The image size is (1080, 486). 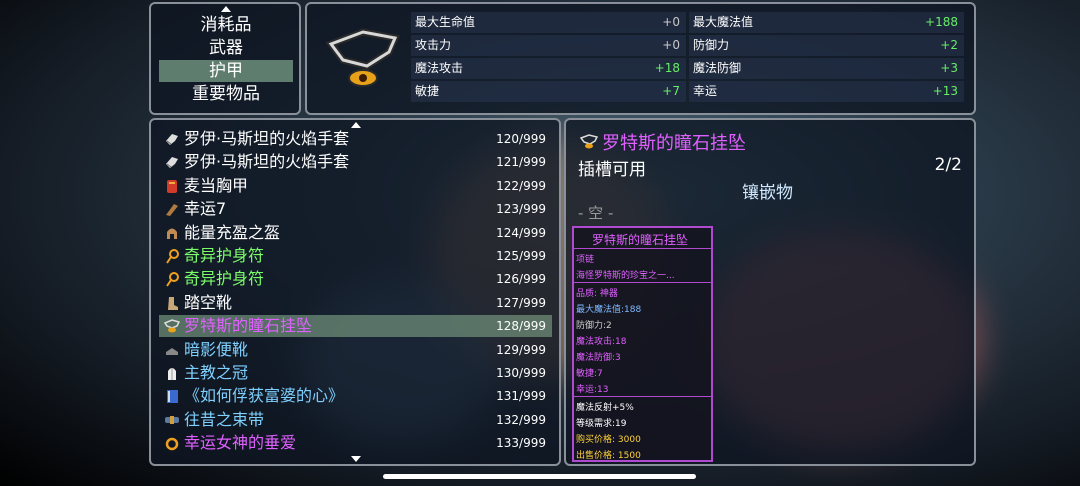 What do you see at coordinates (717, 68) in the screenshot?
I see `stat-label: 魔法防御` at bounding box center [717, 68].